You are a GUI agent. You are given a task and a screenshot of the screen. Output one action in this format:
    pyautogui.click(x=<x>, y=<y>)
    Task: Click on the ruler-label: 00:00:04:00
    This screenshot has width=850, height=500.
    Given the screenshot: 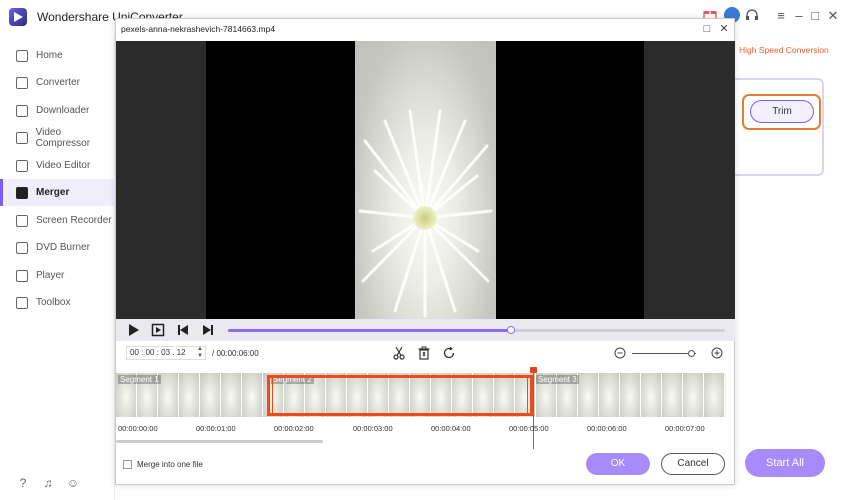 What is the action you would take?
    pyautogui.click(x=451, y=428)
    